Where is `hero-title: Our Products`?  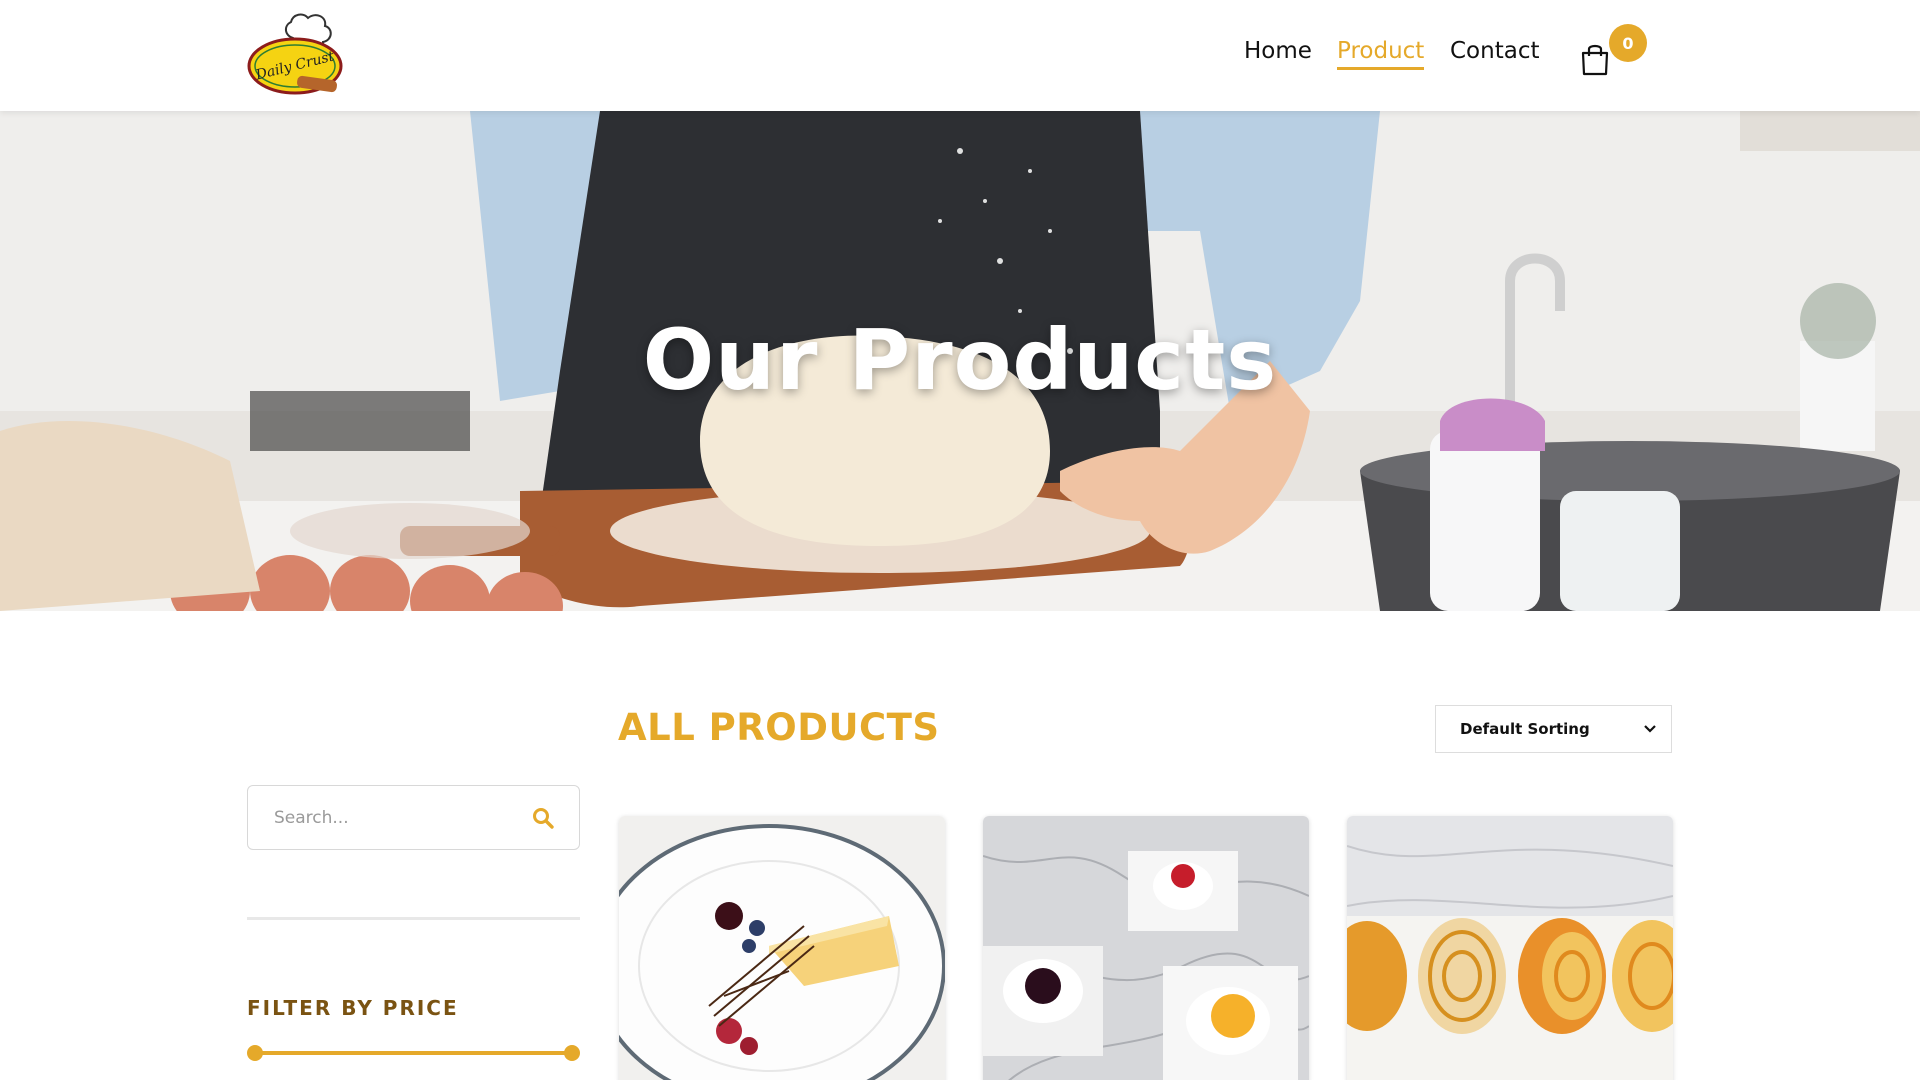 hero-title: Our Products is located at coordinates (960, 360).